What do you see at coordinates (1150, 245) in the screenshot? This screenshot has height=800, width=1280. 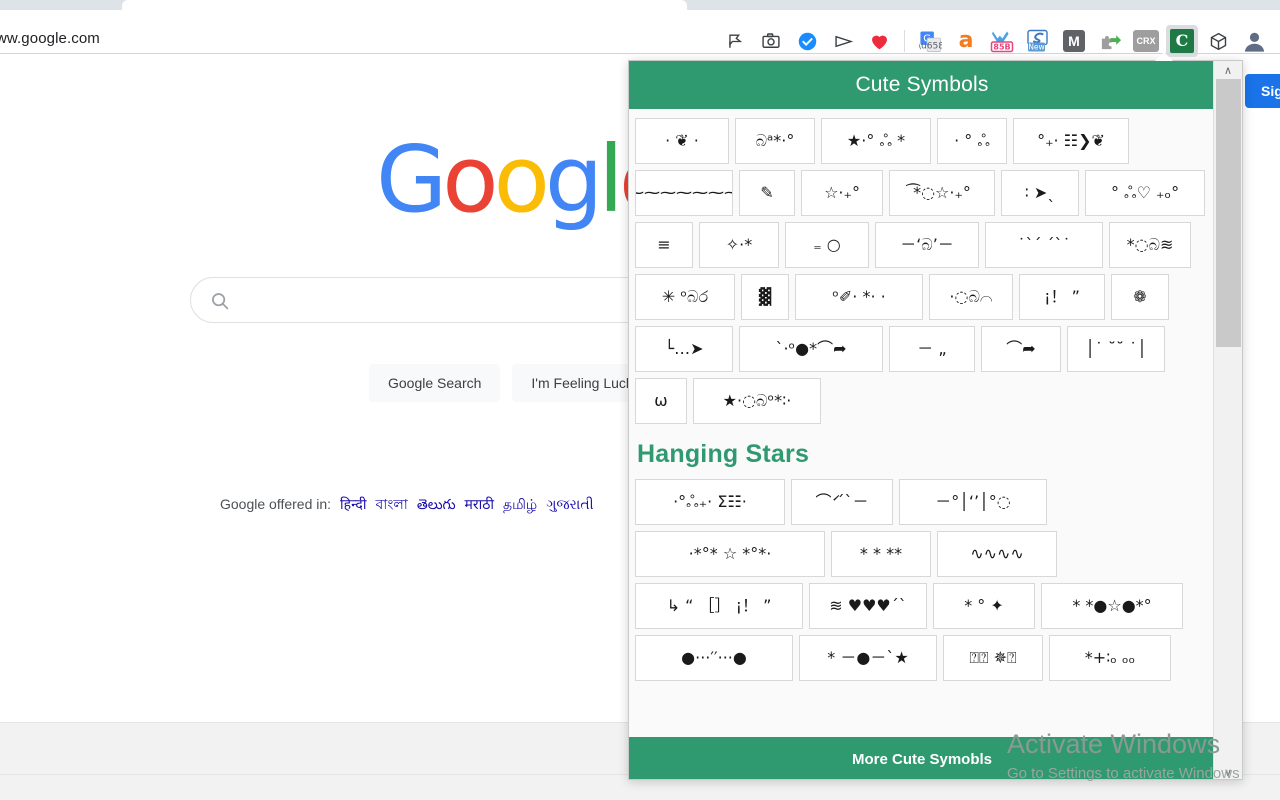 I see `symbol-tile: *◌බ≋` at bounding box center [1150, 245].